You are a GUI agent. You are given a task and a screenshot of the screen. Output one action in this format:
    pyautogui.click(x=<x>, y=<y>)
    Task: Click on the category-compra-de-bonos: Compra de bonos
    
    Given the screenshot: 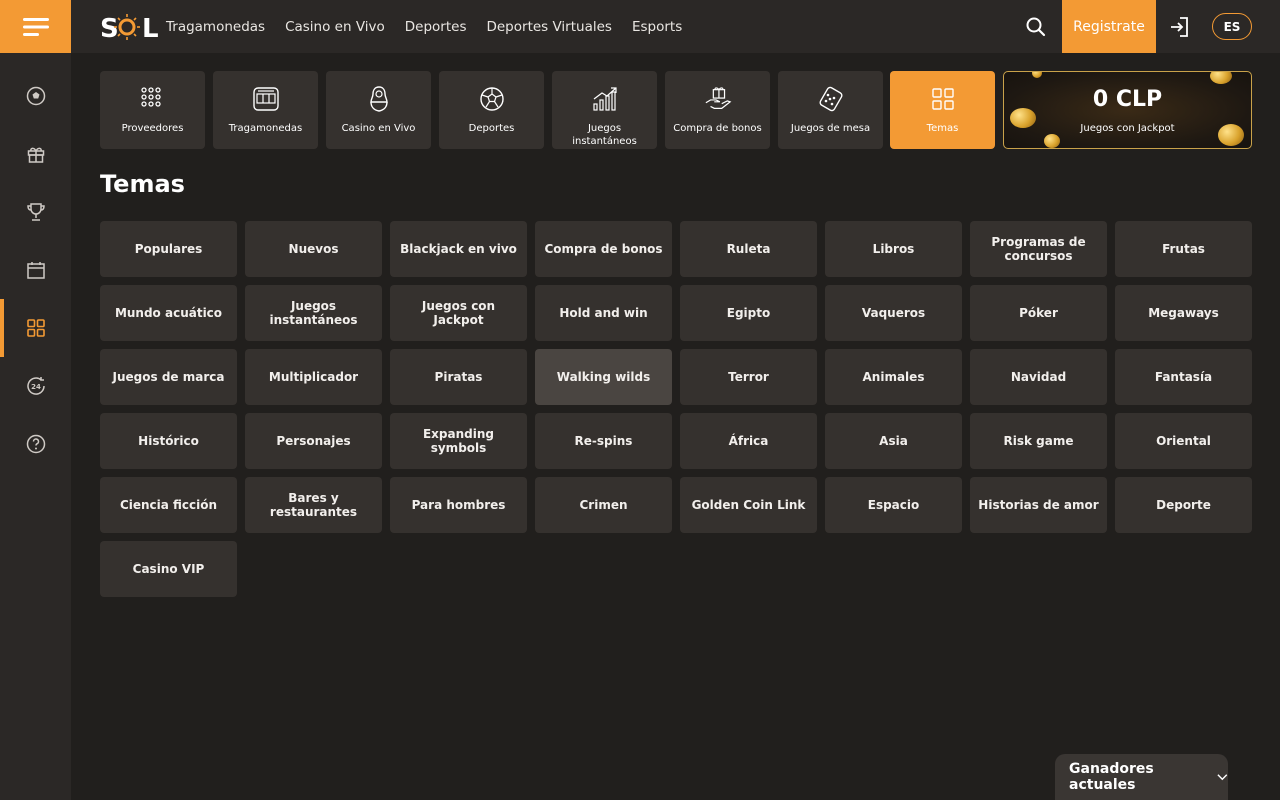 What is the action you would take?
    pyautogui.click(x=717, y=110)
    